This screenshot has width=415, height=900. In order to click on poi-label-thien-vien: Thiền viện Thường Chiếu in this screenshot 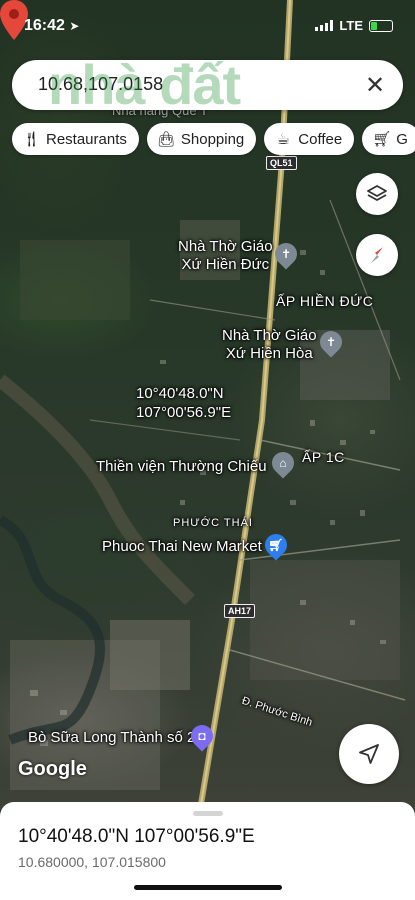, I will do `click(181, 467)`.